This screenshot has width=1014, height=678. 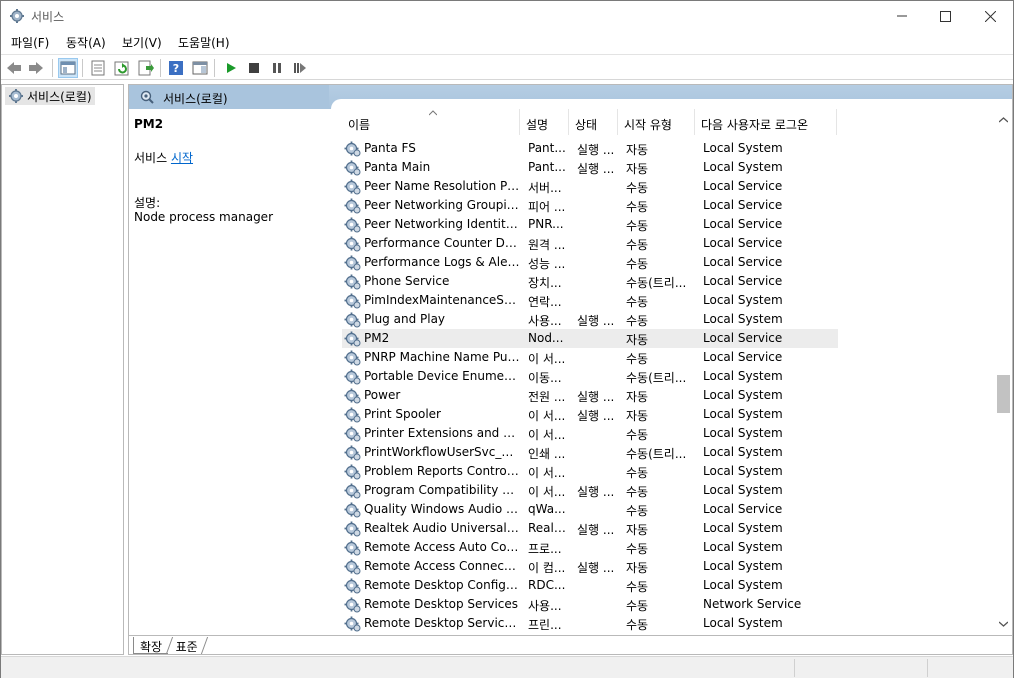 What do you see at coordinates (30, 42) in the screenshot?
I see `menu-file: 파일(F)` at bounding box center [30, 42].